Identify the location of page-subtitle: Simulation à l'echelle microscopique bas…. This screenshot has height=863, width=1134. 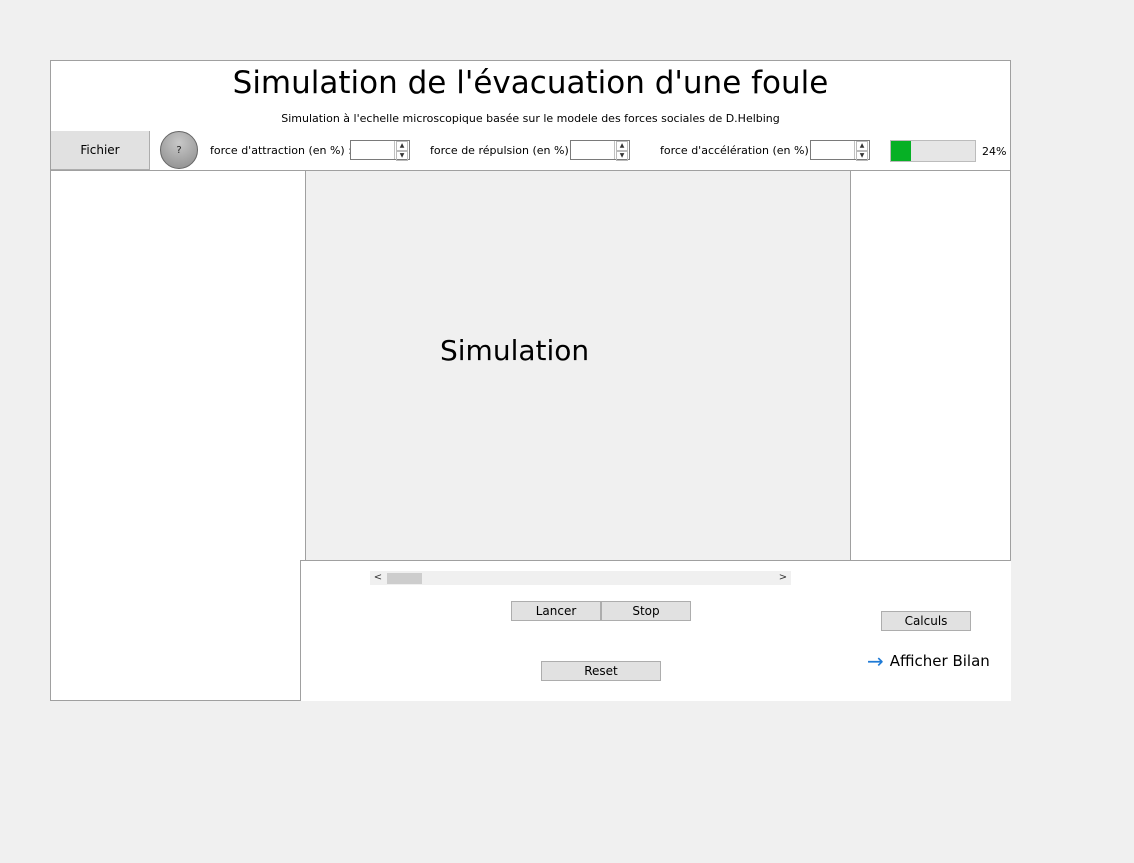
(530, 118).